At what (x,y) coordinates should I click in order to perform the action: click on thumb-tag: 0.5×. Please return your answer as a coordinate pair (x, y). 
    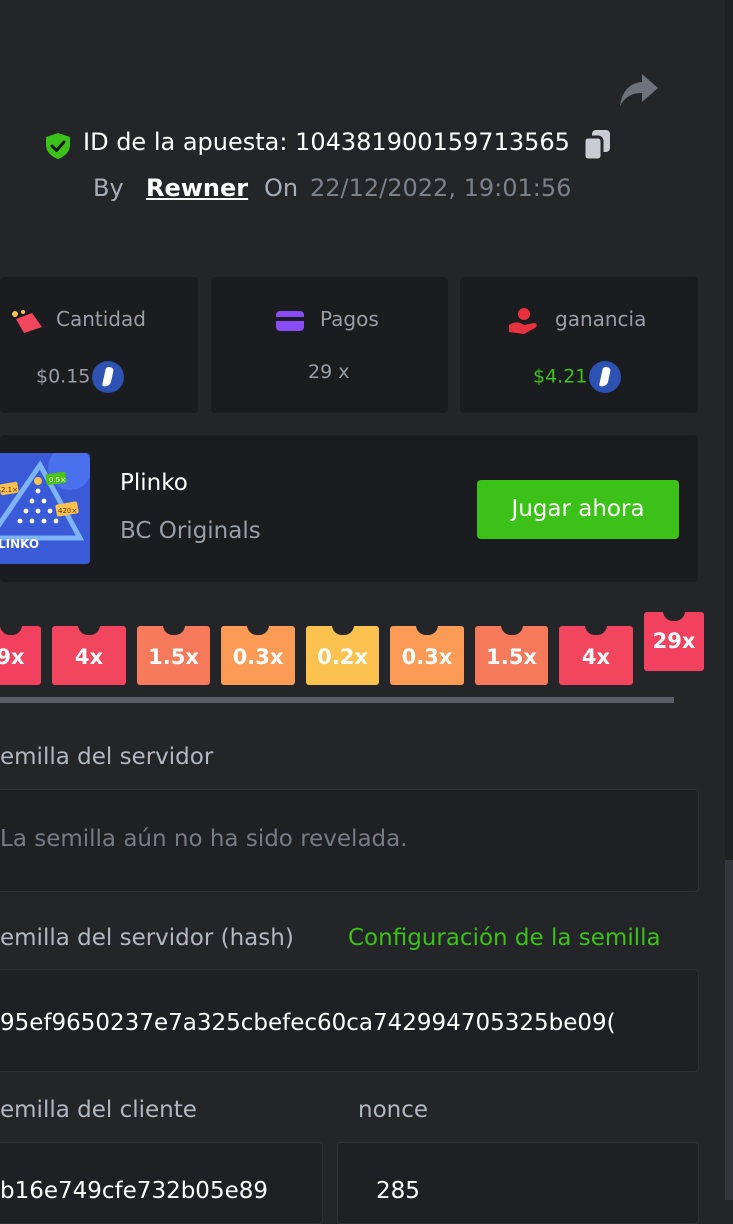
    Looking at the image, I should click on (57, 480).